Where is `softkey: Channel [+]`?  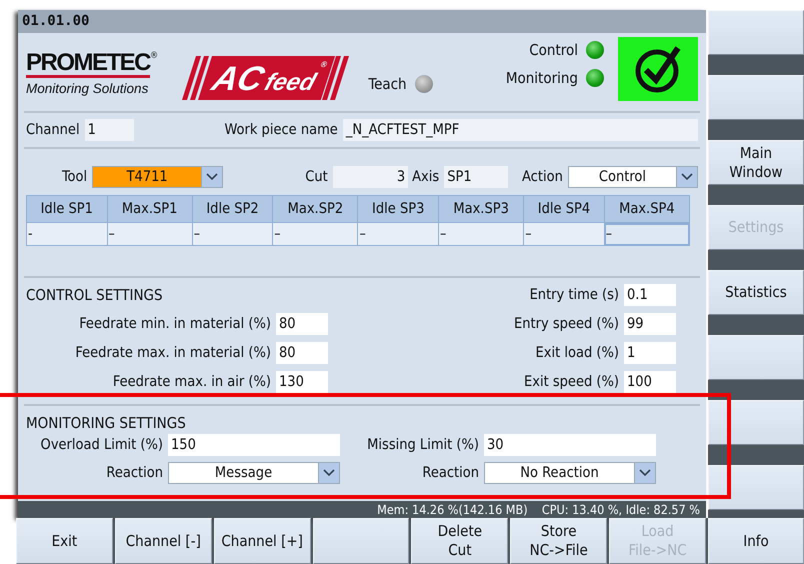
softkey: Channel [+] is located at coordinates (262, 541).